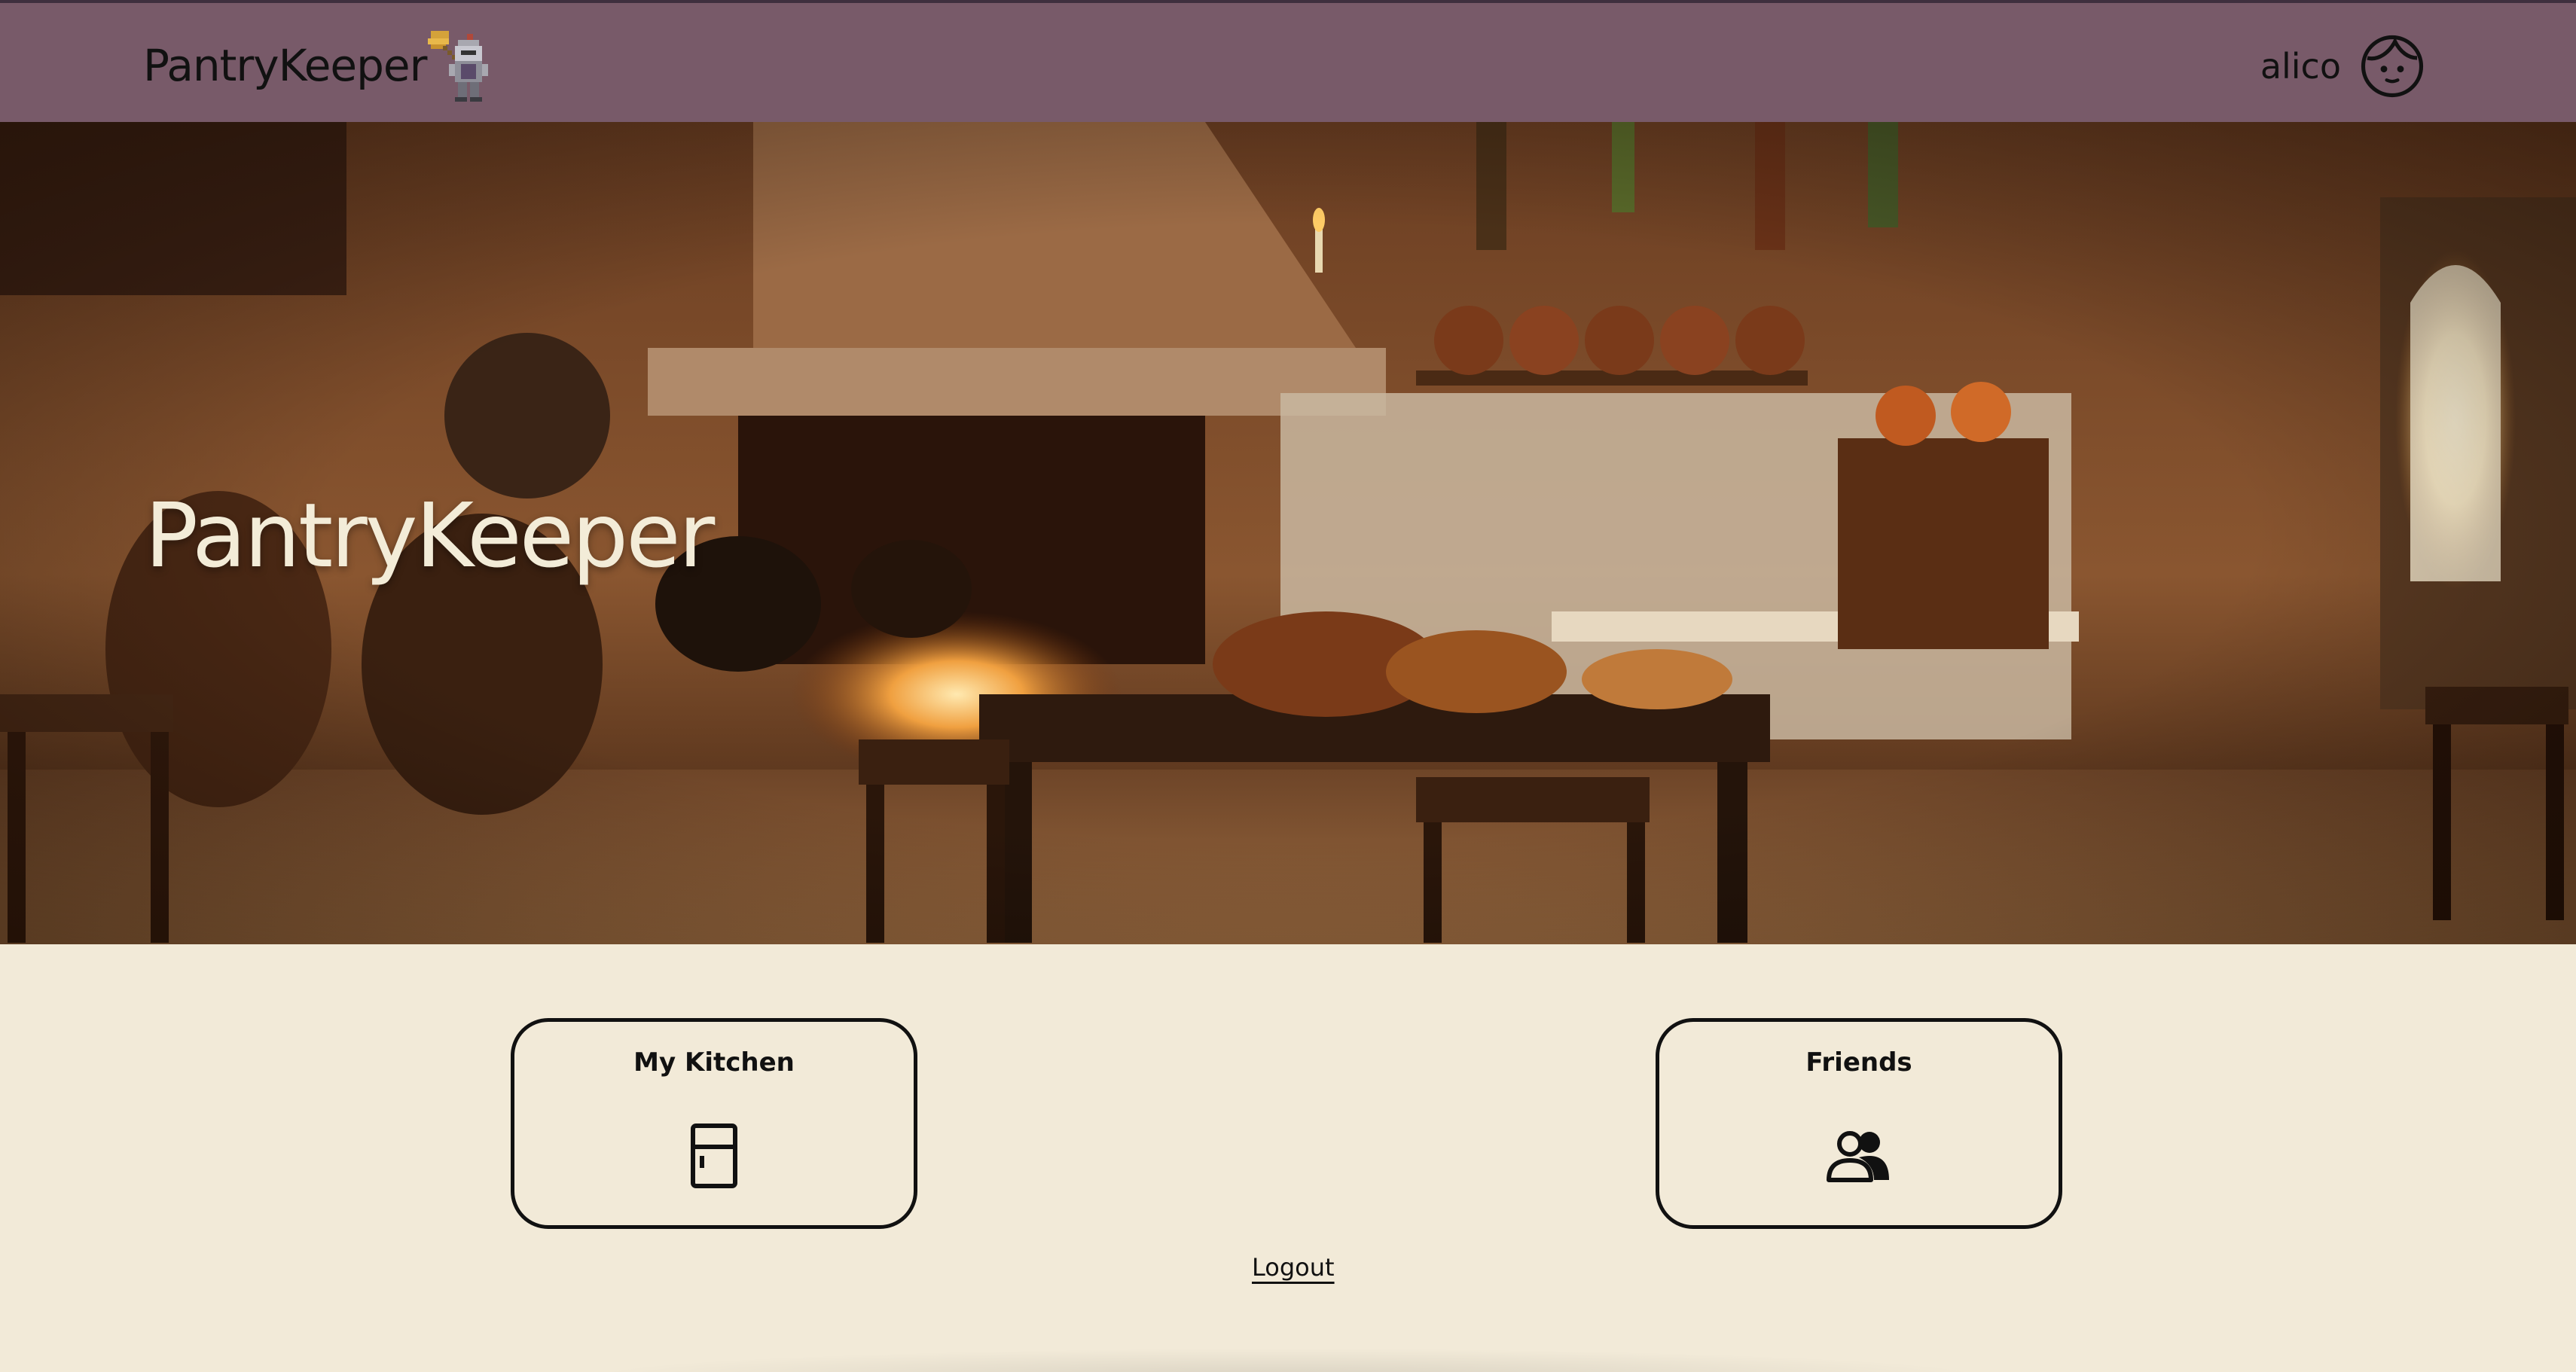 The width and height of the screenshot is (2576, 1372). I want to click on brand: PantryKeeper, so click(325, 66).